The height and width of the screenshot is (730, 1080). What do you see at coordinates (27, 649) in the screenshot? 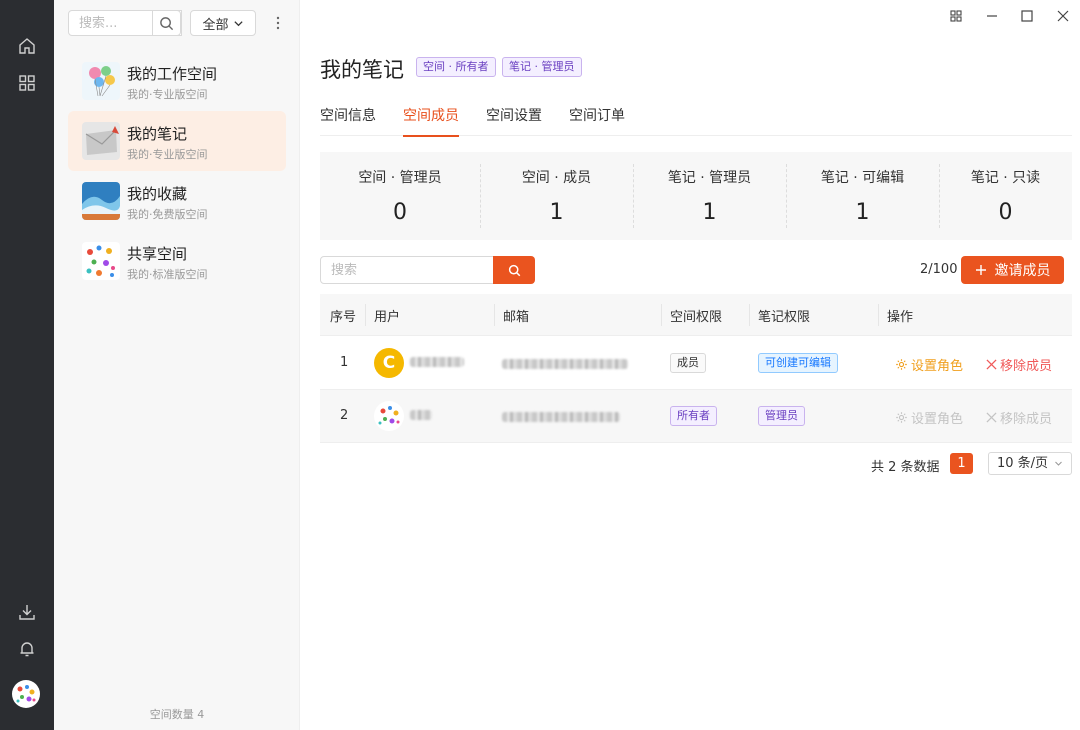
I see `bell-icon` at bounding box center [27, 649].